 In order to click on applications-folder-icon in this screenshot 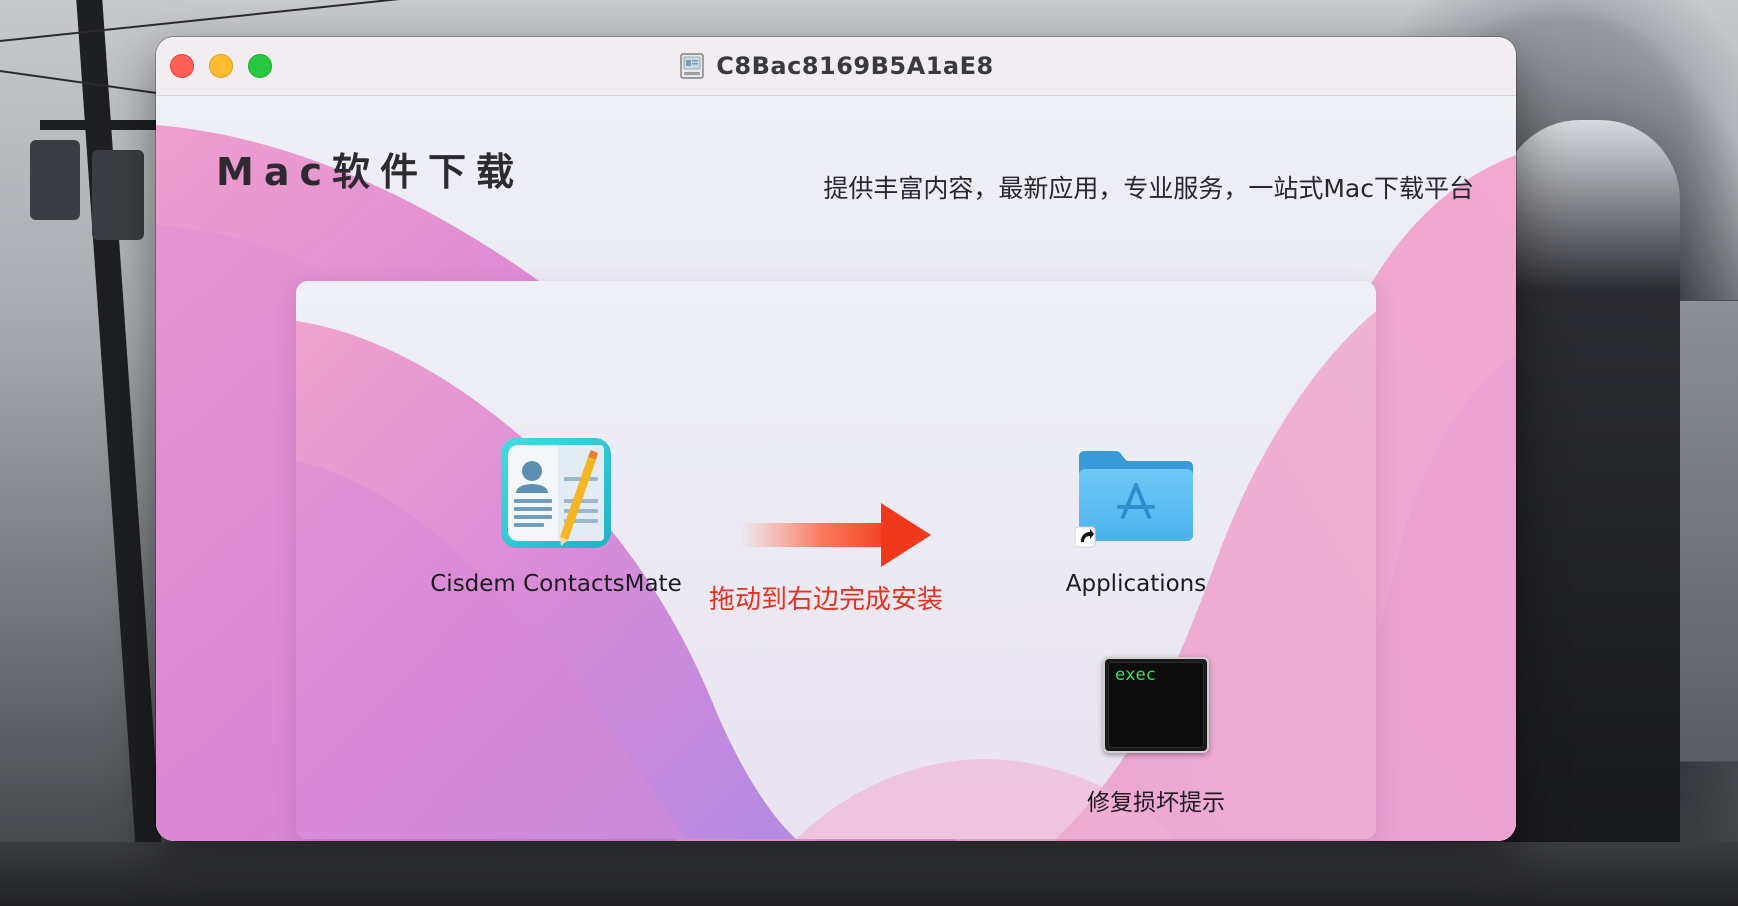, I will do `click(1136, 498)`.